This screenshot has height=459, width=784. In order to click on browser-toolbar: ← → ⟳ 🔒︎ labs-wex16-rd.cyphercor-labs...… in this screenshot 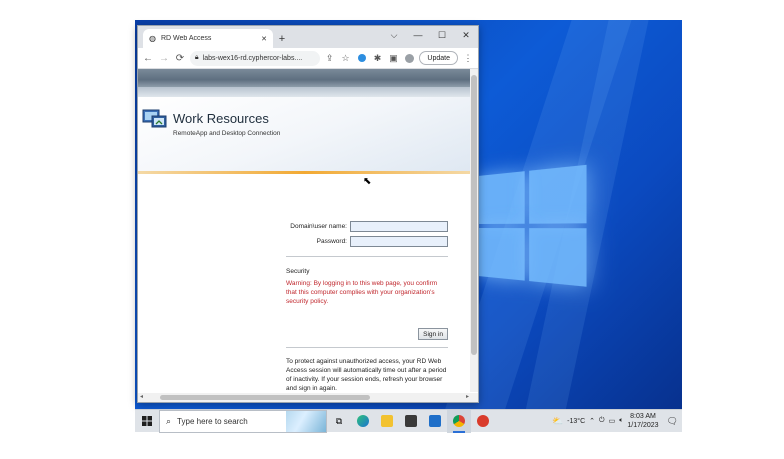, I will do `click(308, 58)`.